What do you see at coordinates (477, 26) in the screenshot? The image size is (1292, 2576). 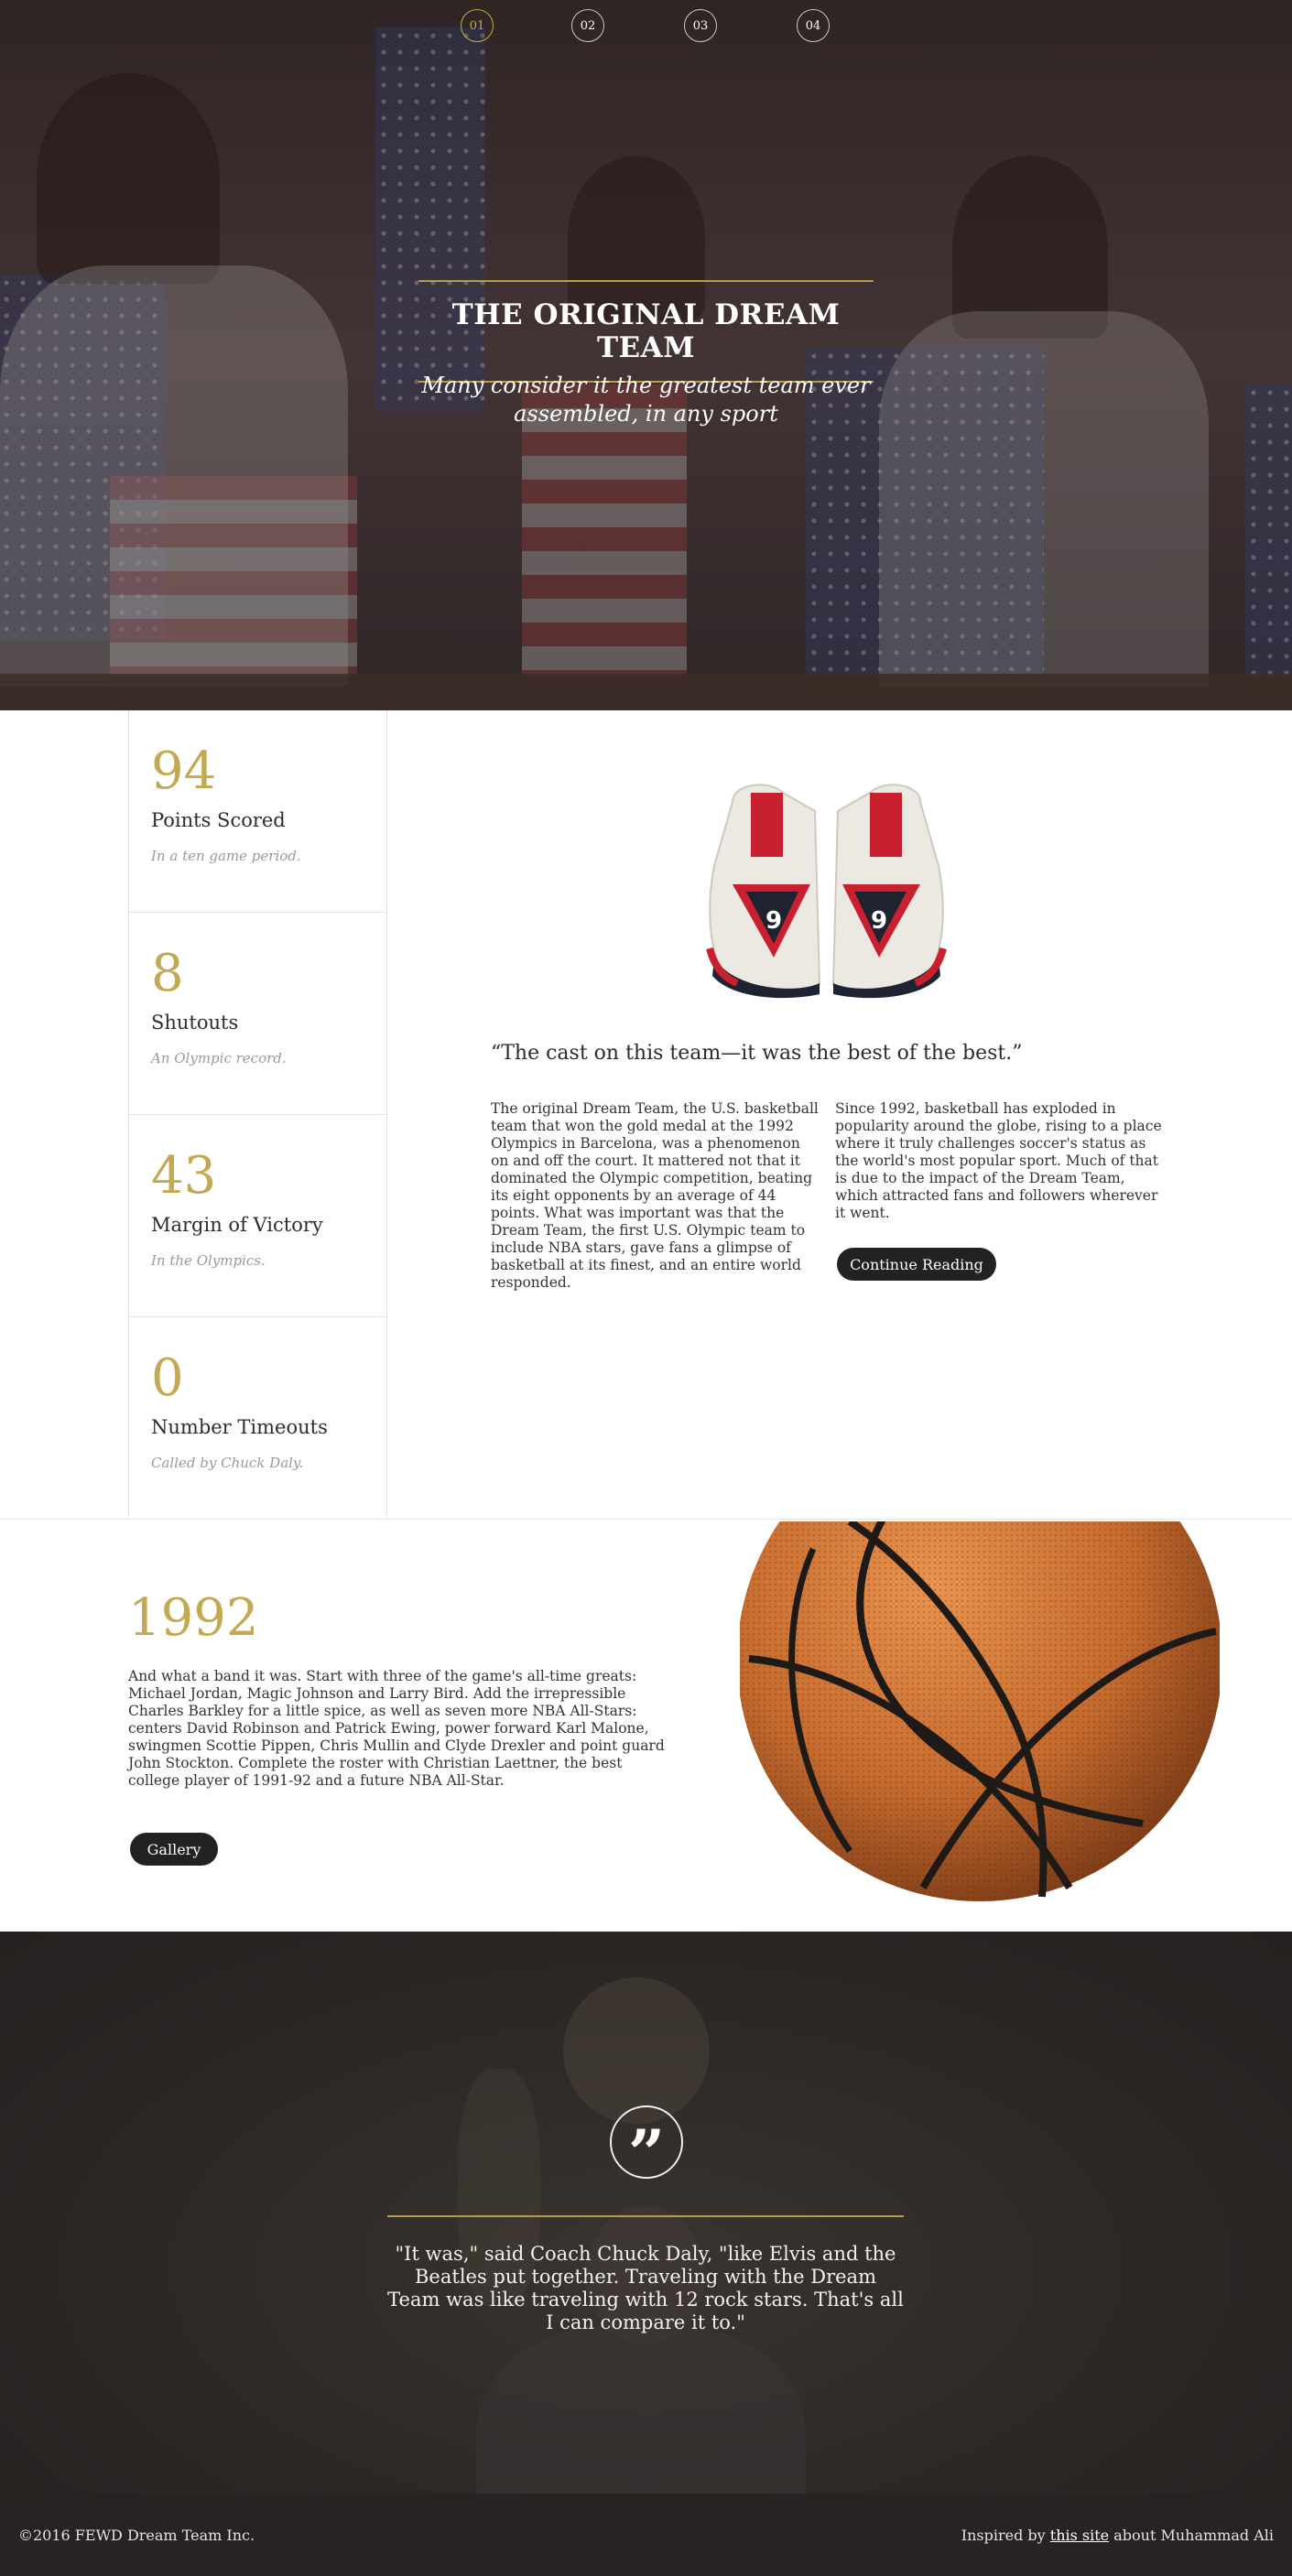 I see `pager-dot-1: 01` at bounding box center [477, 26].